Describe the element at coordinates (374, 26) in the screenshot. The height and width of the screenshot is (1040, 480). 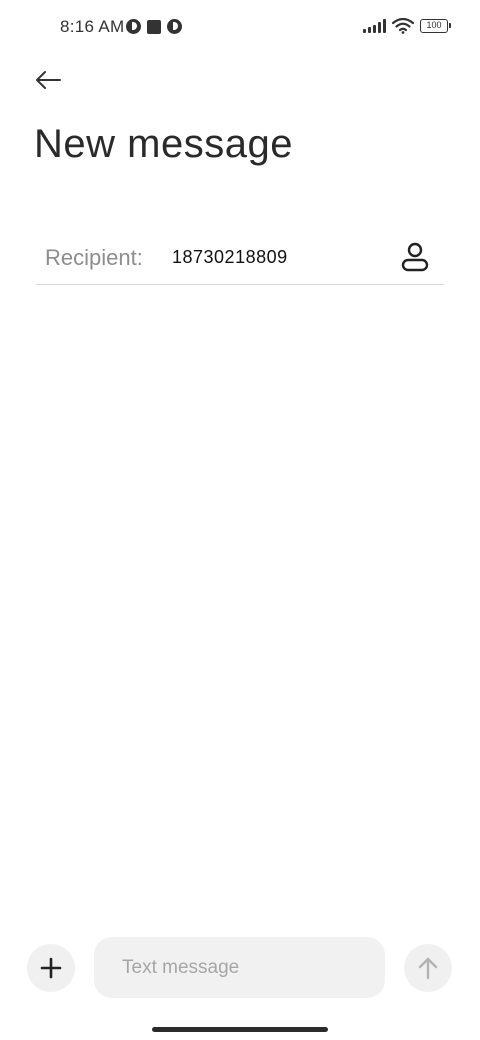
I see `signal-icon` at that location.